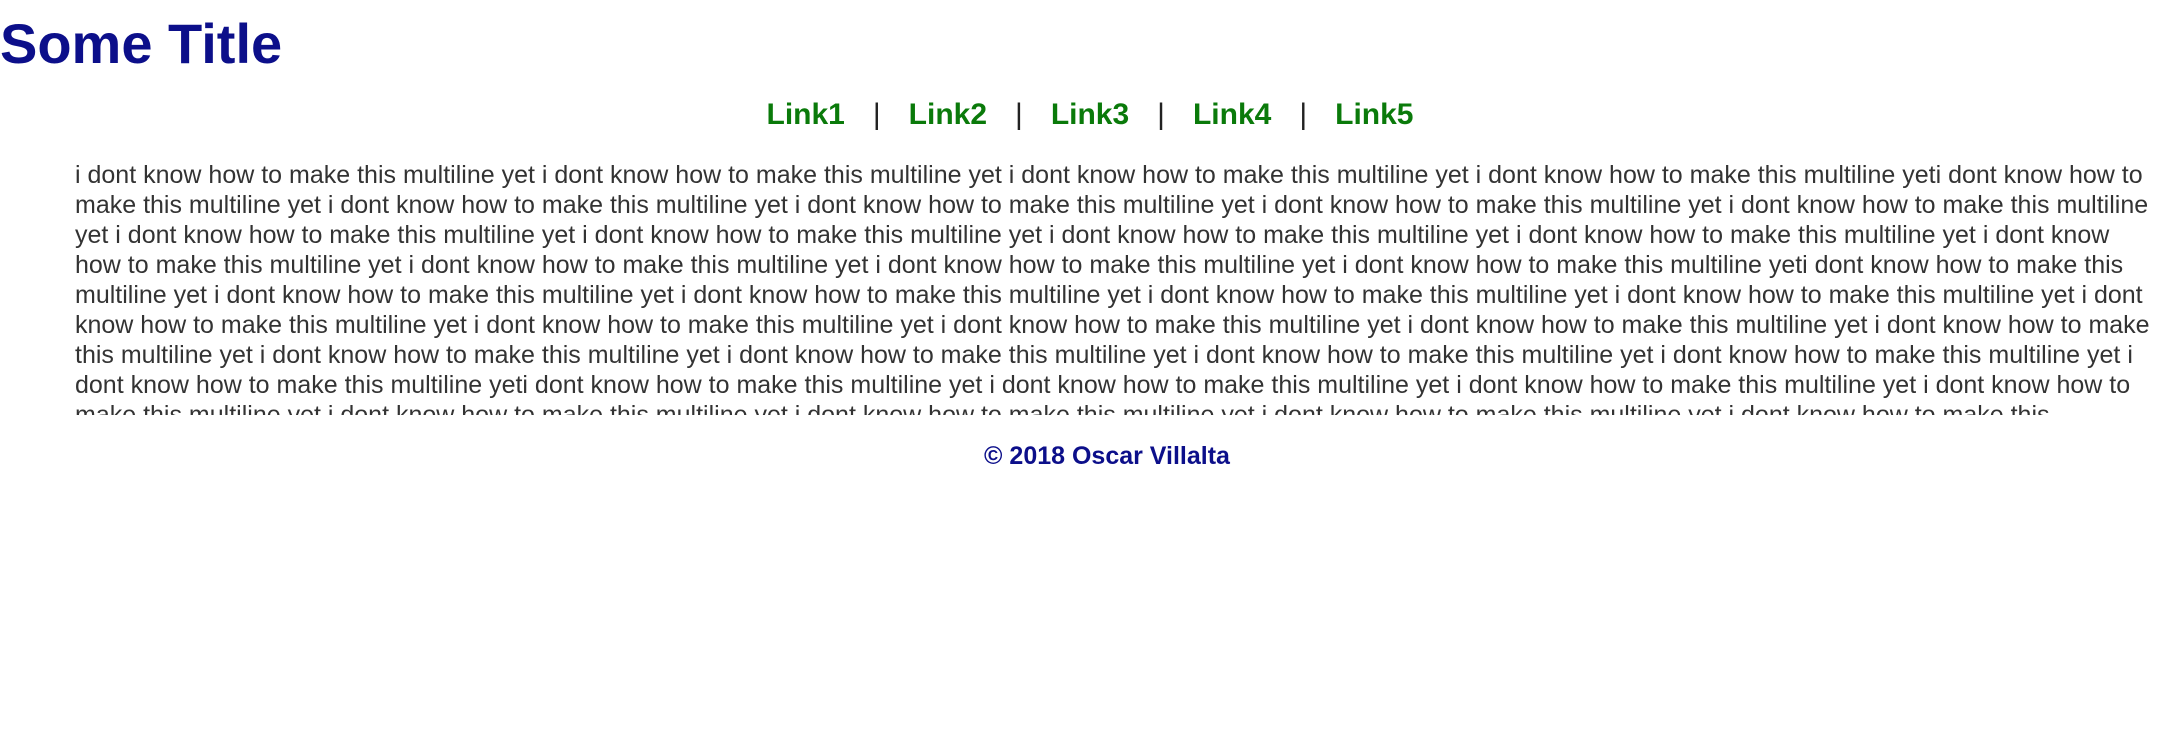 This screenshot has height=744, width=2180. What do you see at coordinates (806, 115) in the screenshot?
I see `nav-link-1: Link1` at bounding box center [806, 115].